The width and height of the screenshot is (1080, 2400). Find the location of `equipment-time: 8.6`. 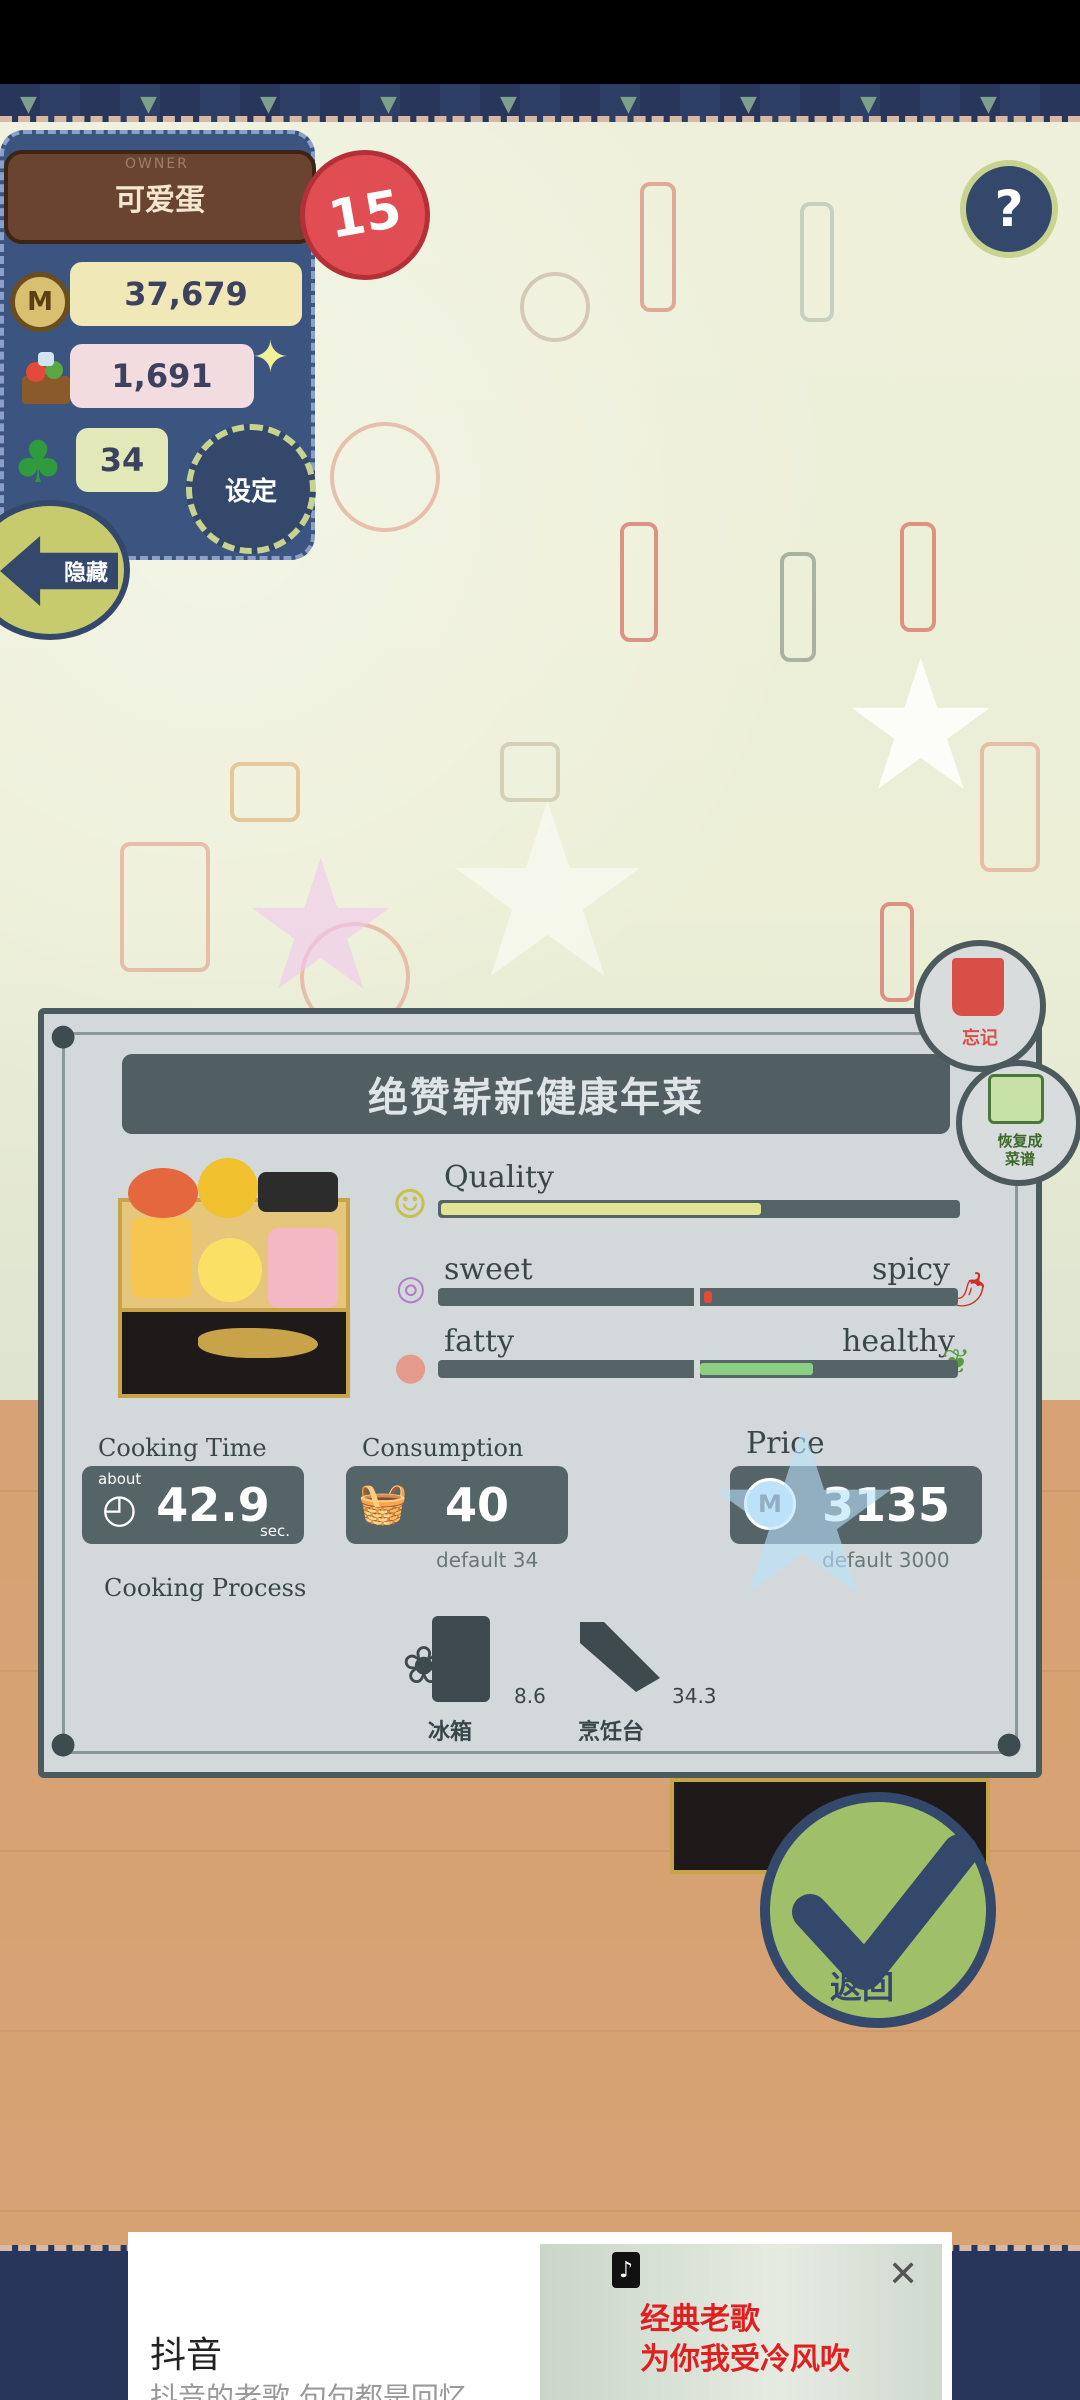

equipment-time: 8.6 is located at coordinates (530, 1696).